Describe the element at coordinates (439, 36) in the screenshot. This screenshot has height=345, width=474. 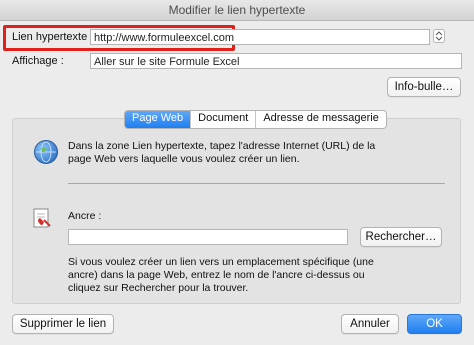
I see `stepper-icon` at that location.